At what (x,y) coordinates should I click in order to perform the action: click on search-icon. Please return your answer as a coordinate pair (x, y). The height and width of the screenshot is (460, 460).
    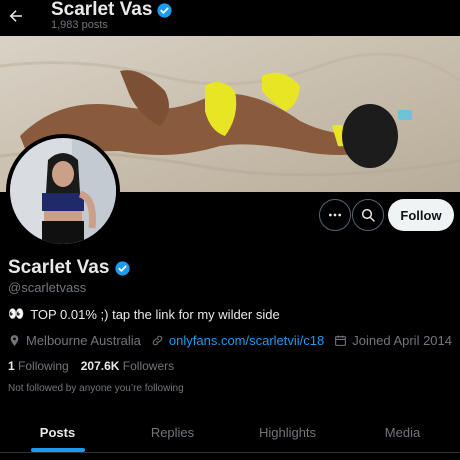
    Looking at the image, I should click on (368, 215).